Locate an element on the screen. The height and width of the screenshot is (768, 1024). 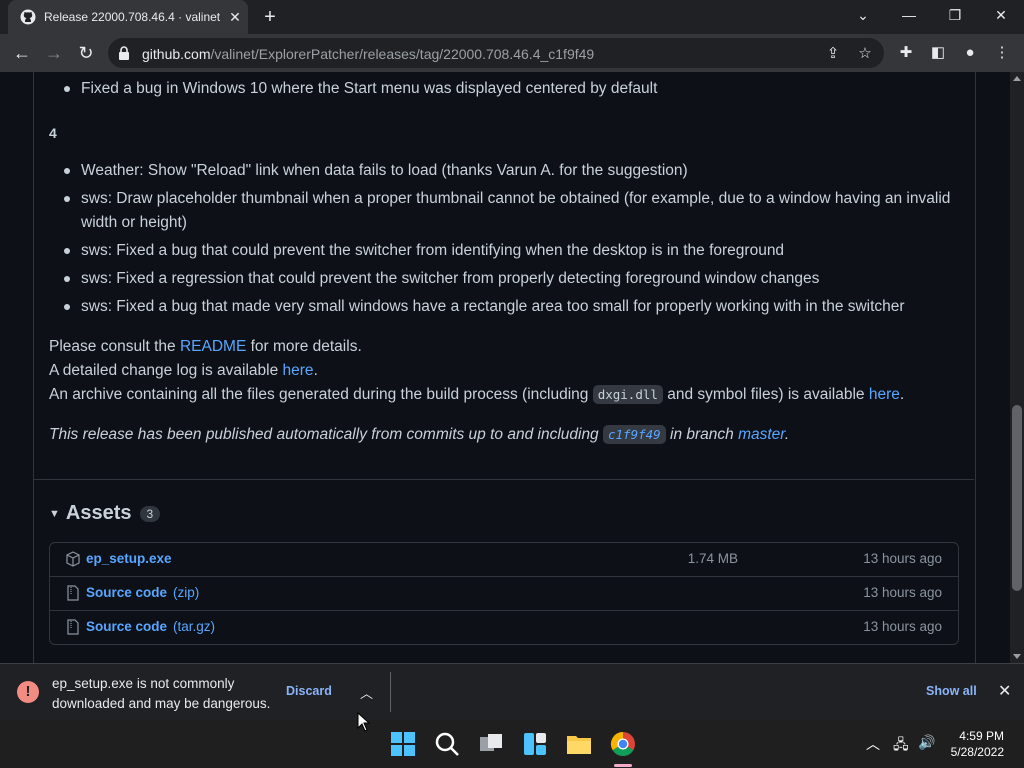
clock-date: 5/28/2022 is located at coordinates (977, 752).